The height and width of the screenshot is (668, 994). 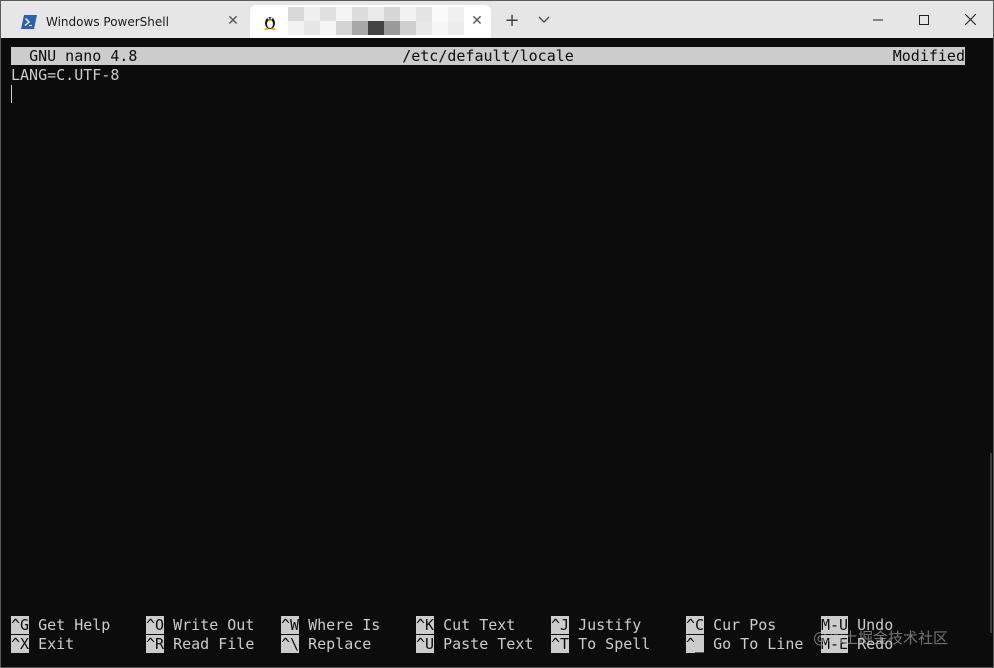 What do you see at coordinates (465, 625) in the screenshot?
I see `shortcut-cut-text: ^K Cut Text` at bounding box center [465, 625].